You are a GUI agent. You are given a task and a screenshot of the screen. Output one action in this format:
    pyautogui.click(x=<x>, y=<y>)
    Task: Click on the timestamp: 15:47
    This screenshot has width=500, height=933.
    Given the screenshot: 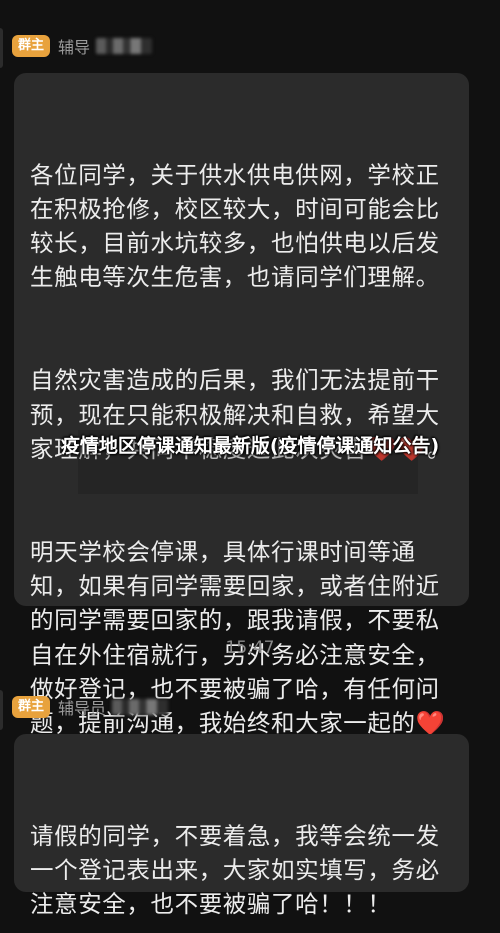 What is the action you would take?
    pyautogui.click(x=250, y=648)
    